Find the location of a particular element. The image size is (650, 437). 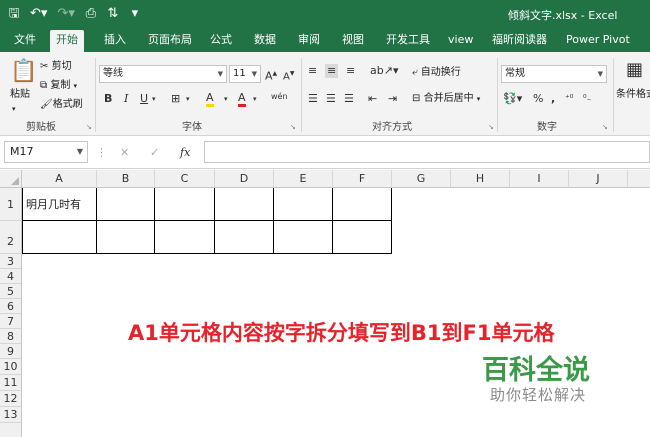

number-format-select: 常规 ▼ is located at coordinates (554, 74).